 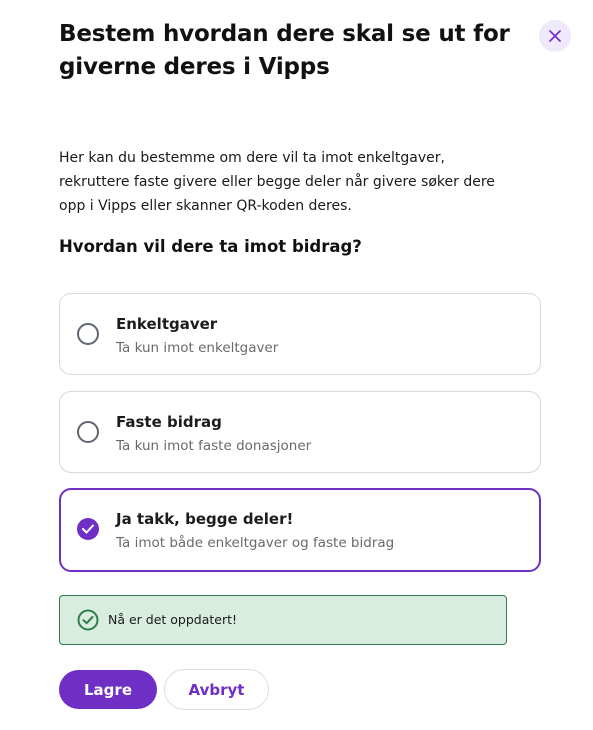 I want to click on radio-button-checked, so click(x=88, y=529).